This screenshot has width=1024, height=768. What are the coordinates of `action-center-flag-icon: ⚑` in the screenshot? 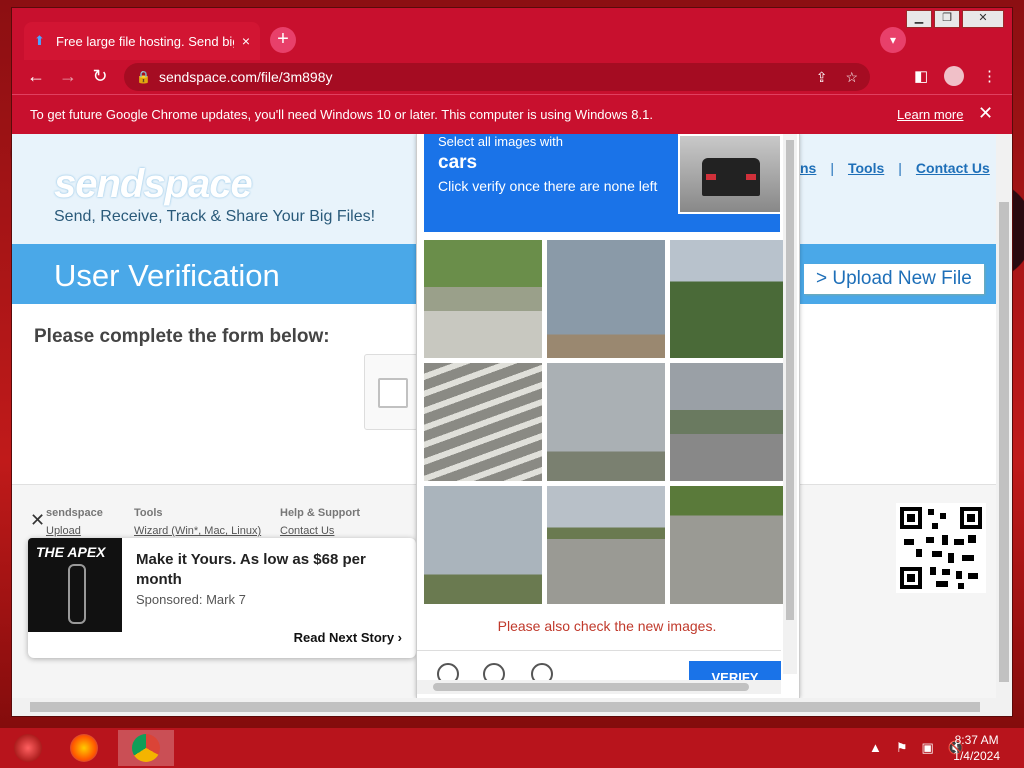 It's located at (902, 748).